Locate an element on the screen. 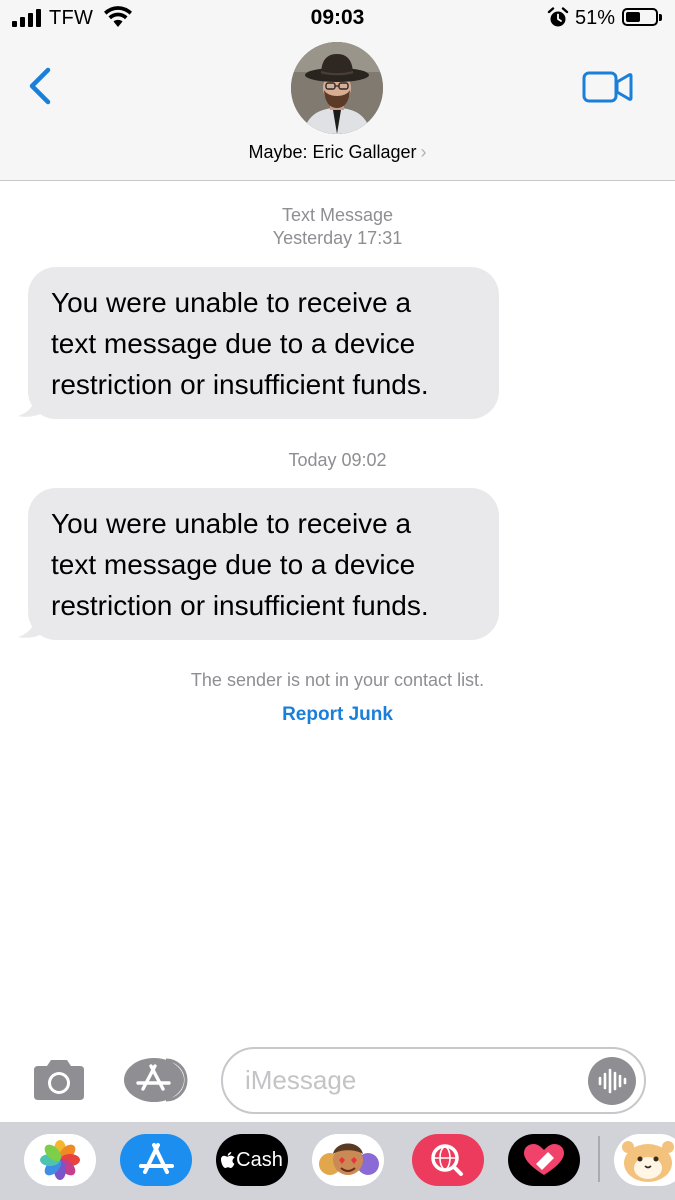 The width and height of the screenshot is (675, 1200). back-chevron-icon is located at coordinates (42, 86).